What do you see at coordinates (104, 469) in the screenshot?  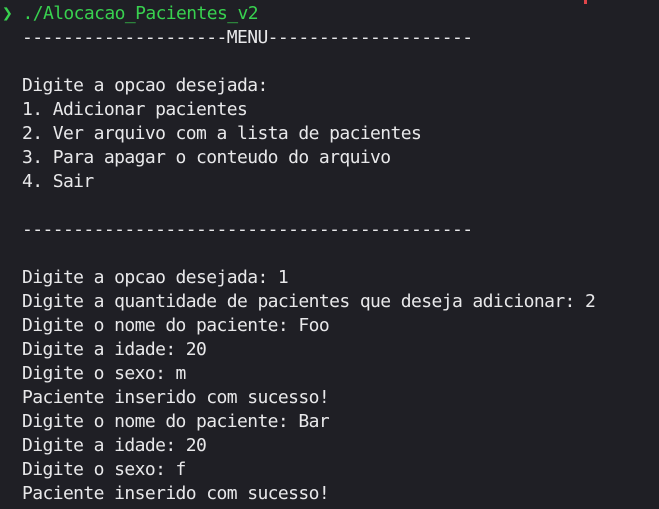 I see `input-sex-line: Digite o sexo: f` at bounding box center [104, 469].